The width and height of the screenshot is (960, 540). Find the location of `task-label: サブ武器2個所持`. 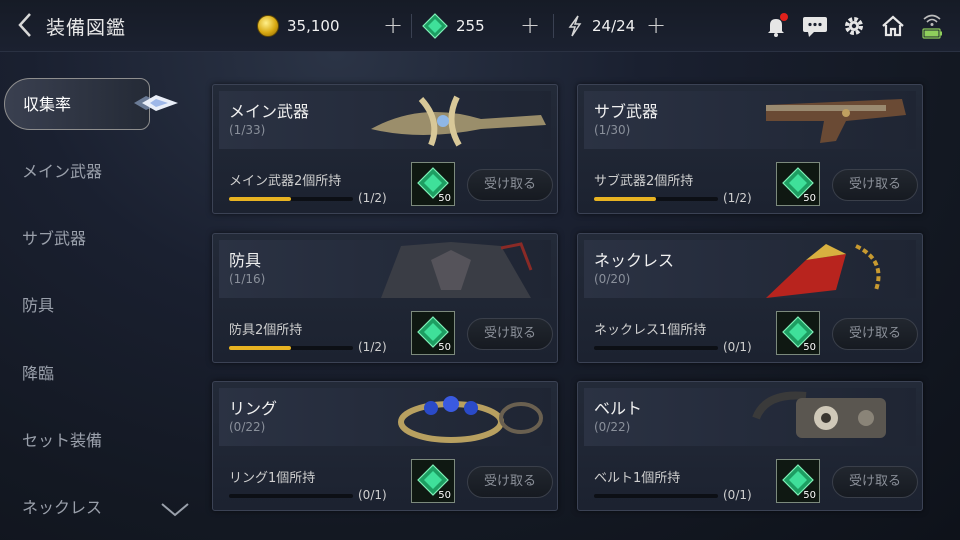

task-label: サブ武器2個所持 is located at coordinates (644, 181).